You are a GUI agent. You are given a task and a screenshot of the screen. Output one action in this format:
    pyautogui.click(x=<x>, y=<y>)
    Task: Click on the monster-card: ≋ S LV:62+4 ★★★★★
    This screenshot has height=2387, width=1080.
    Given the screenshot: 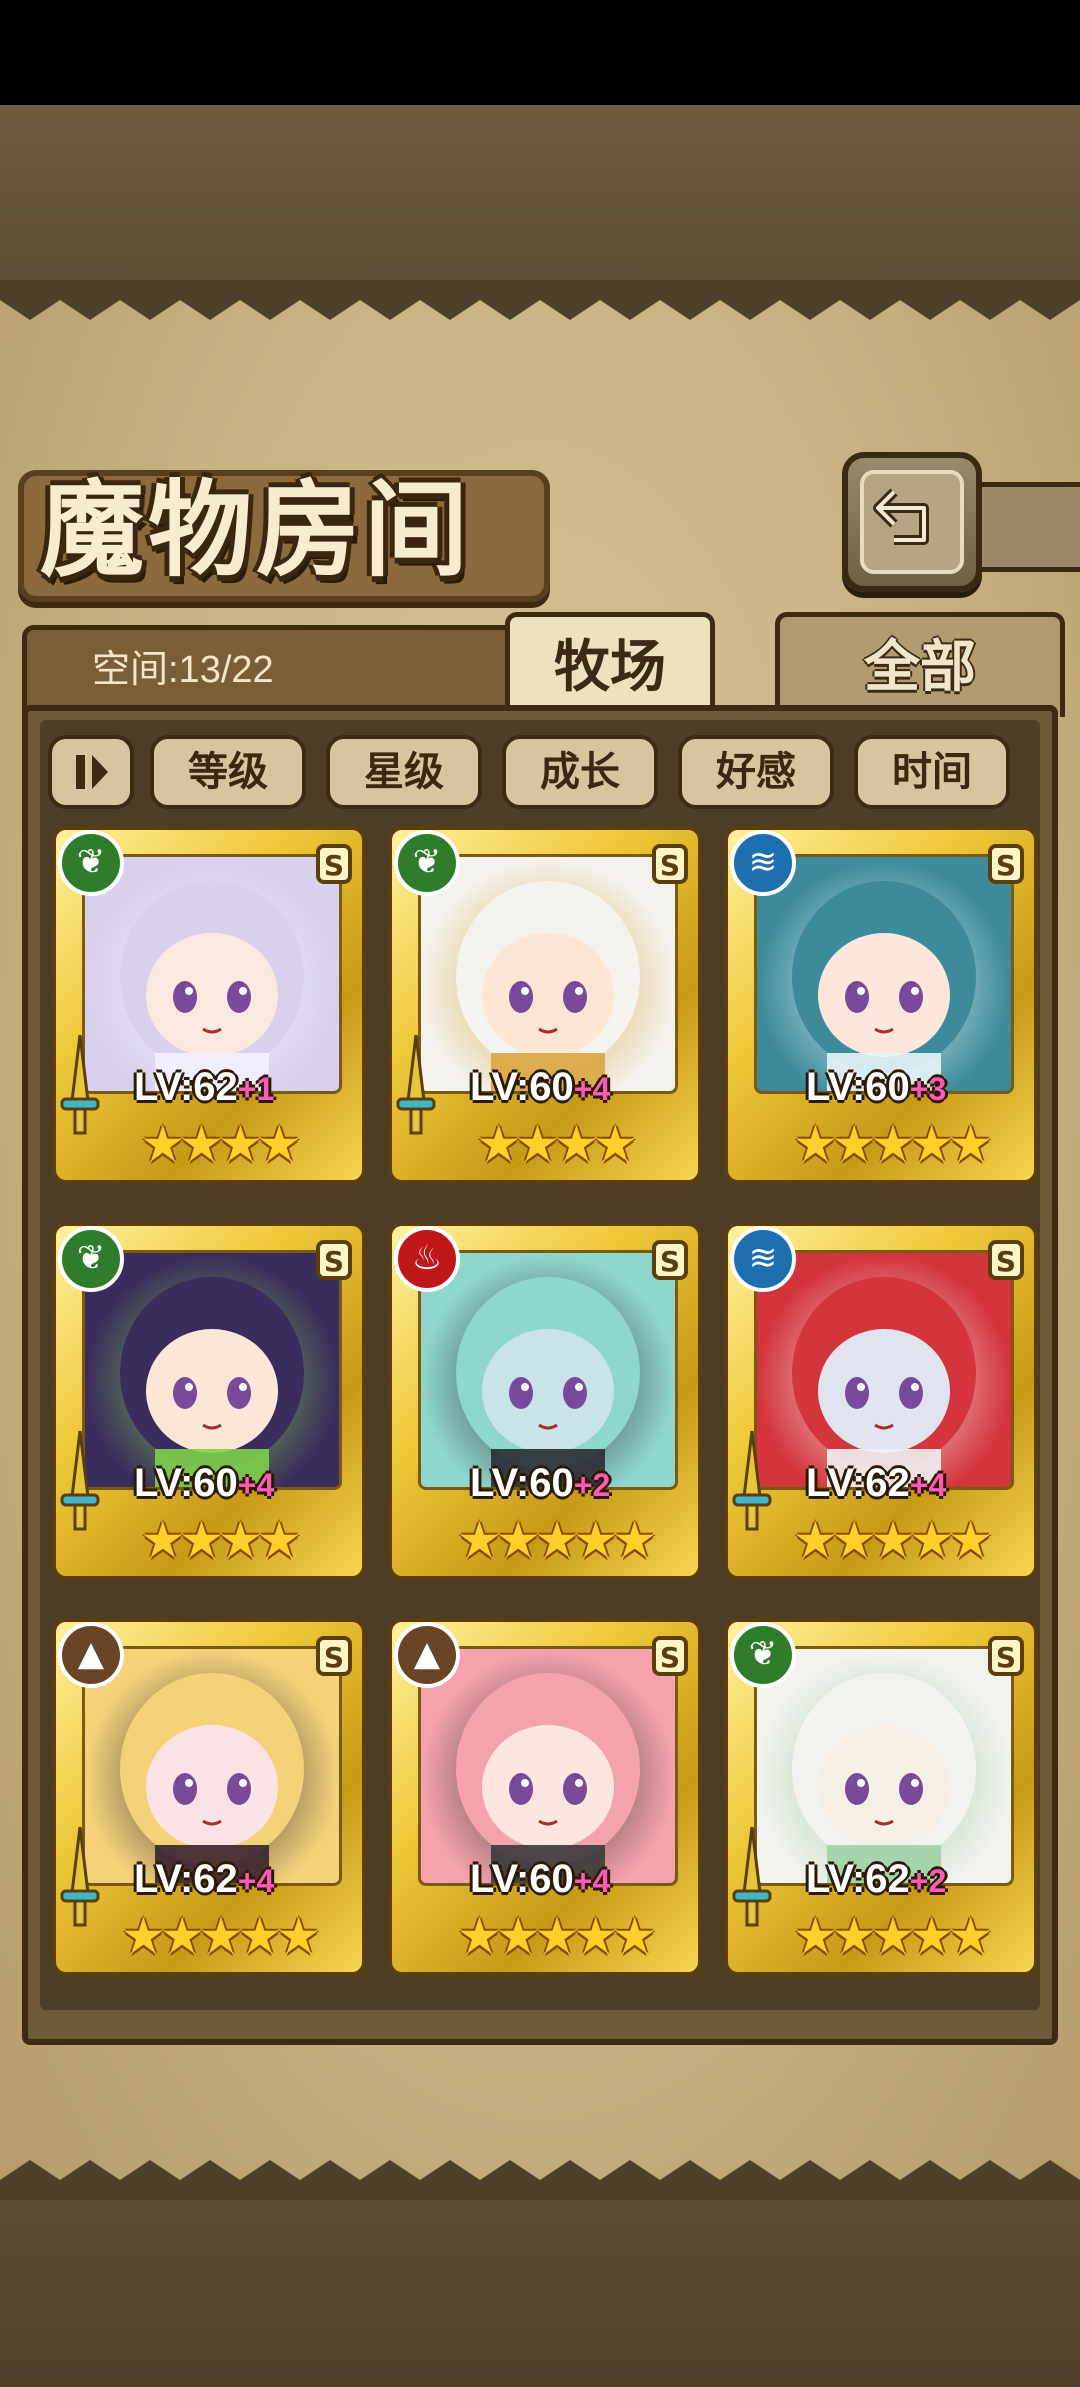 What is the action you would take?
    pyautogui.click(x=881, y=1401)
    